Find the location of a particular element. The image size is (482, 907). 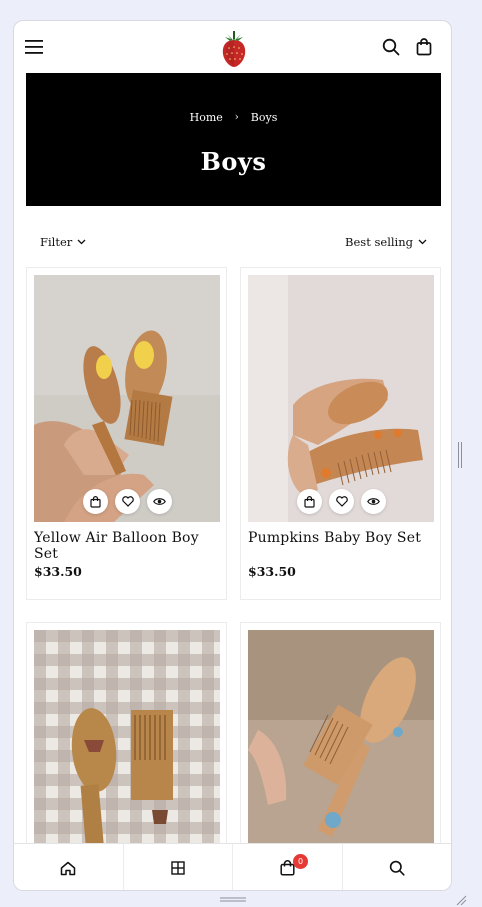

breadcrumb-home: Home is located at coordinates (206, 117).